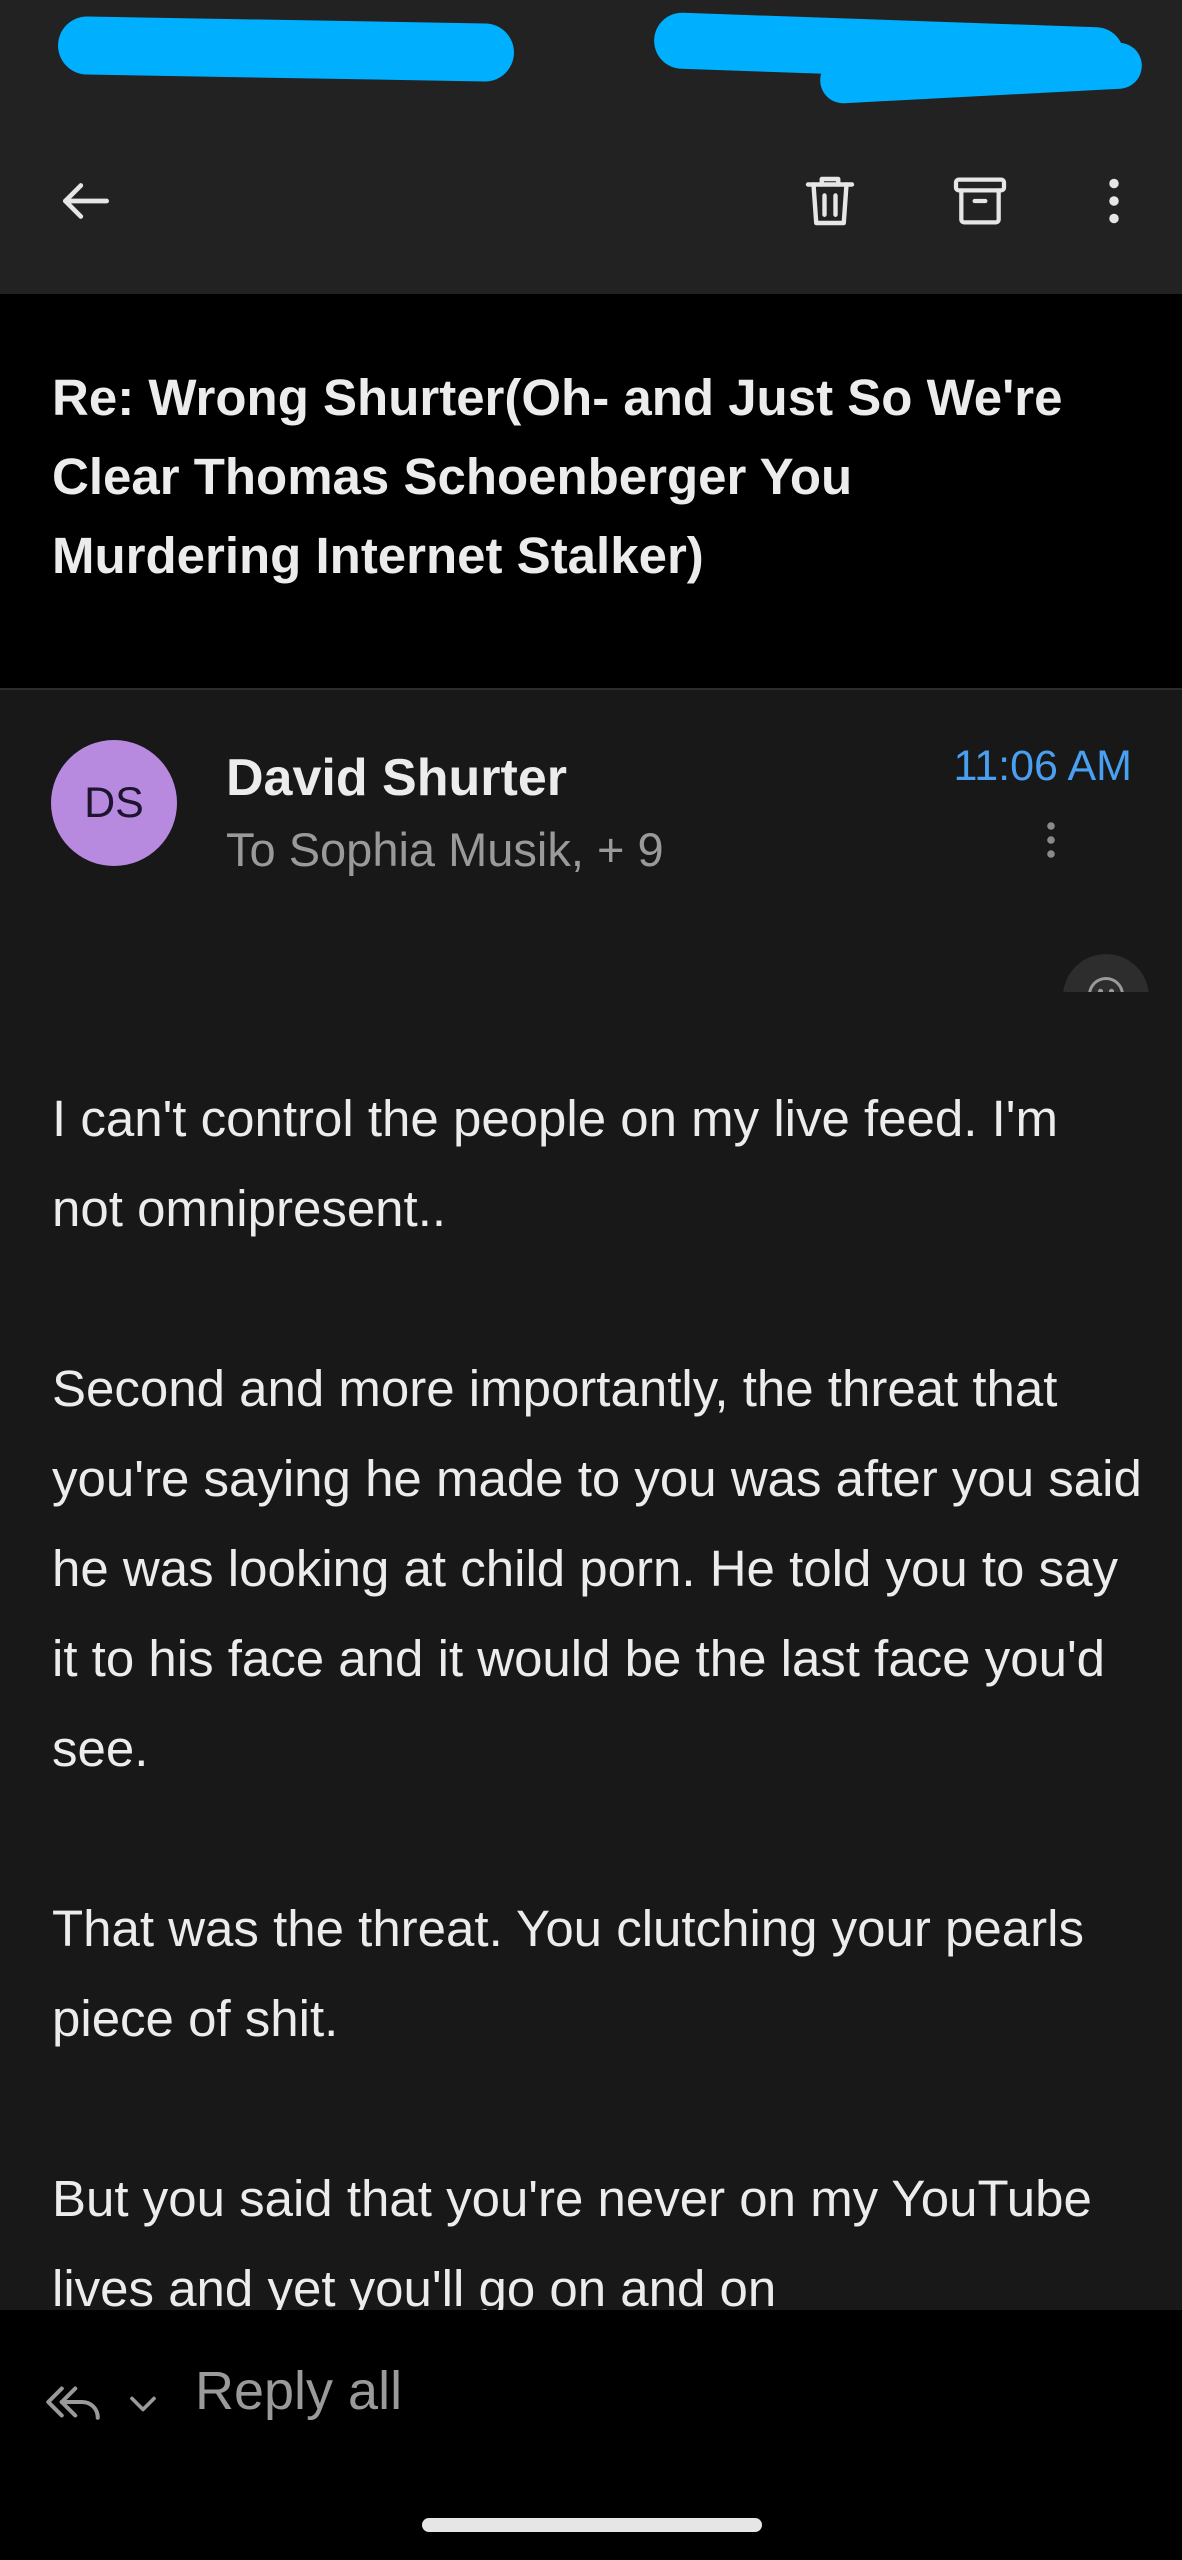  What do you see at coordinates (1043, 766) in the screenshot?
I see `message-time: 11:06 AM` at bounding box center [1043, 766].